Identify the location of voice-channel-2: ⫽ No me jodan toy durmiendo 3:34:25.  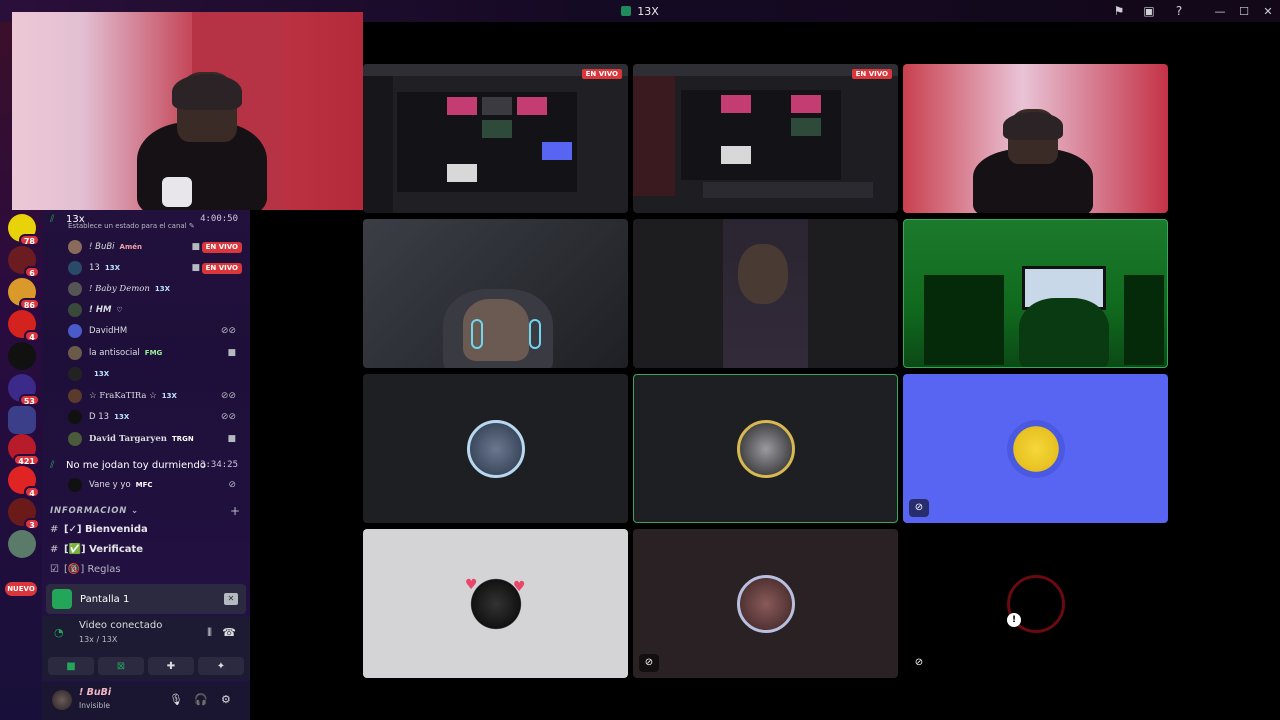
(146, 465).